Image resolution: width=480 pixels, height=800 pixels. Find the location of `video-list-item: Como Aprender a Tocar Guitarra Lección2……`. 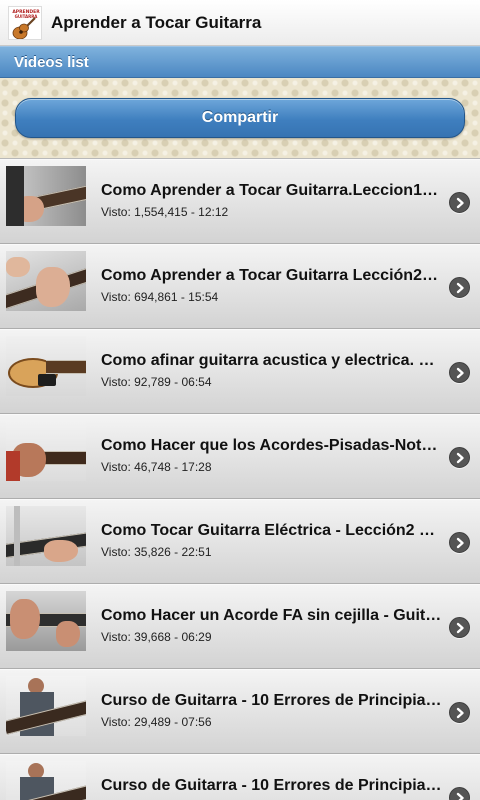

video-list-item: Como Aprender a Tocar Guitarra Lección2…… is located at coordinates (240, 286).